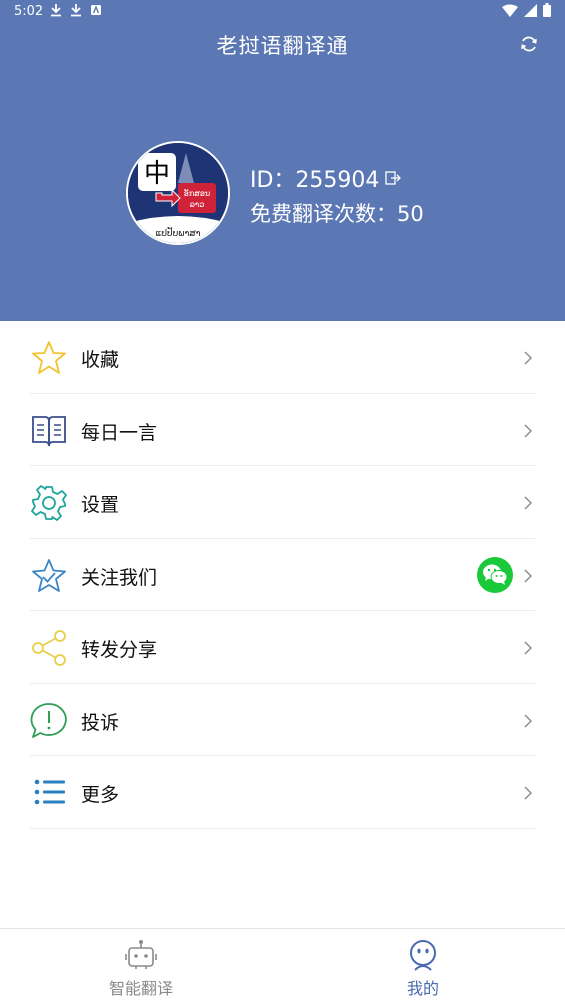  I want to click on star-badge-icon, so click(49, 575).